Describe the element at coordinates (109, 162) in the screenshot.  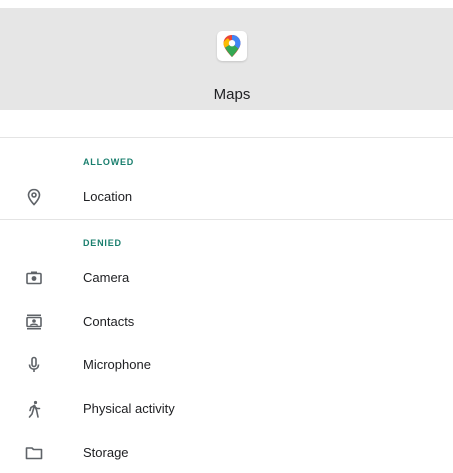
I see `section-header-allowed: ALLOWED` at that location.